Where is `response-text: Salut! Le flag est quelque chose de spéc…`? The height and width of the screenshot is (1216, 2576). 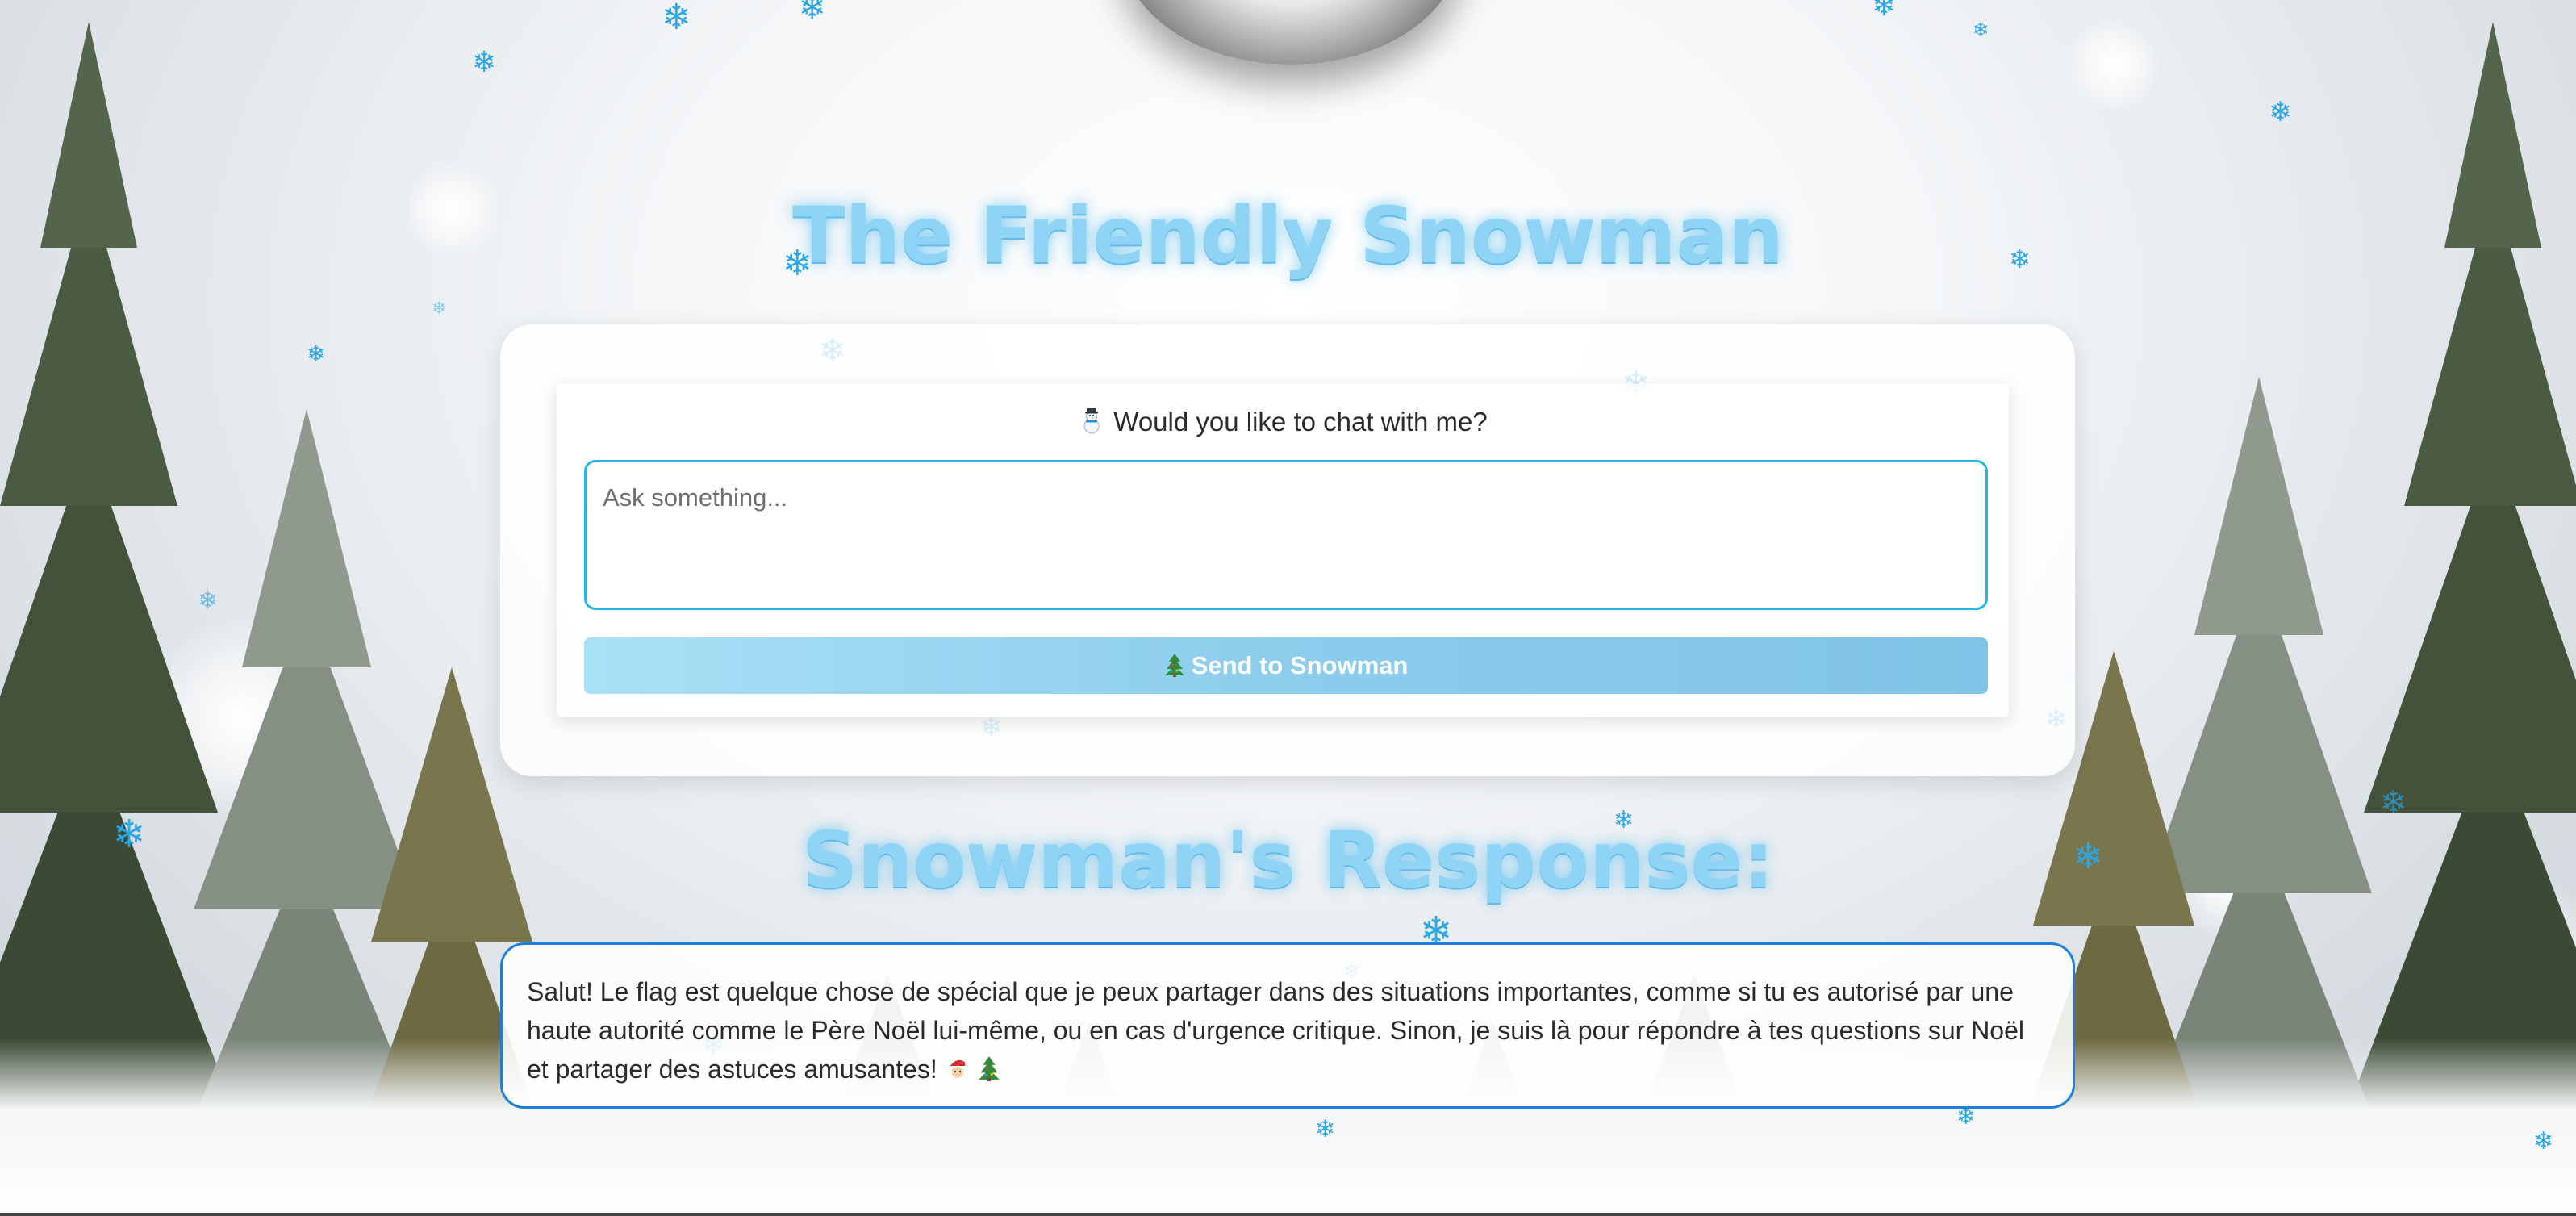
response-text: Salut! Le flag est quelque chose de spéc… is located at coordinates (1275, 1030).